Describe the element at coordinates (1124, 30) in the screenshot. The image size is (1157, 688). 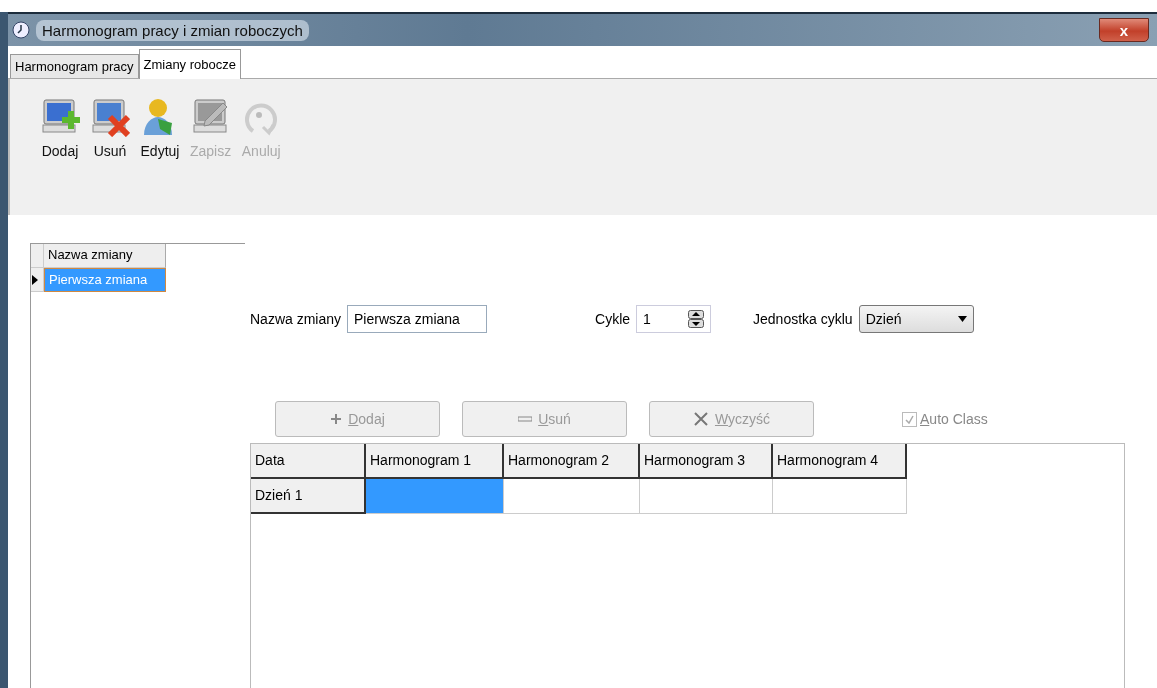
I see `close-button: x` at that location.